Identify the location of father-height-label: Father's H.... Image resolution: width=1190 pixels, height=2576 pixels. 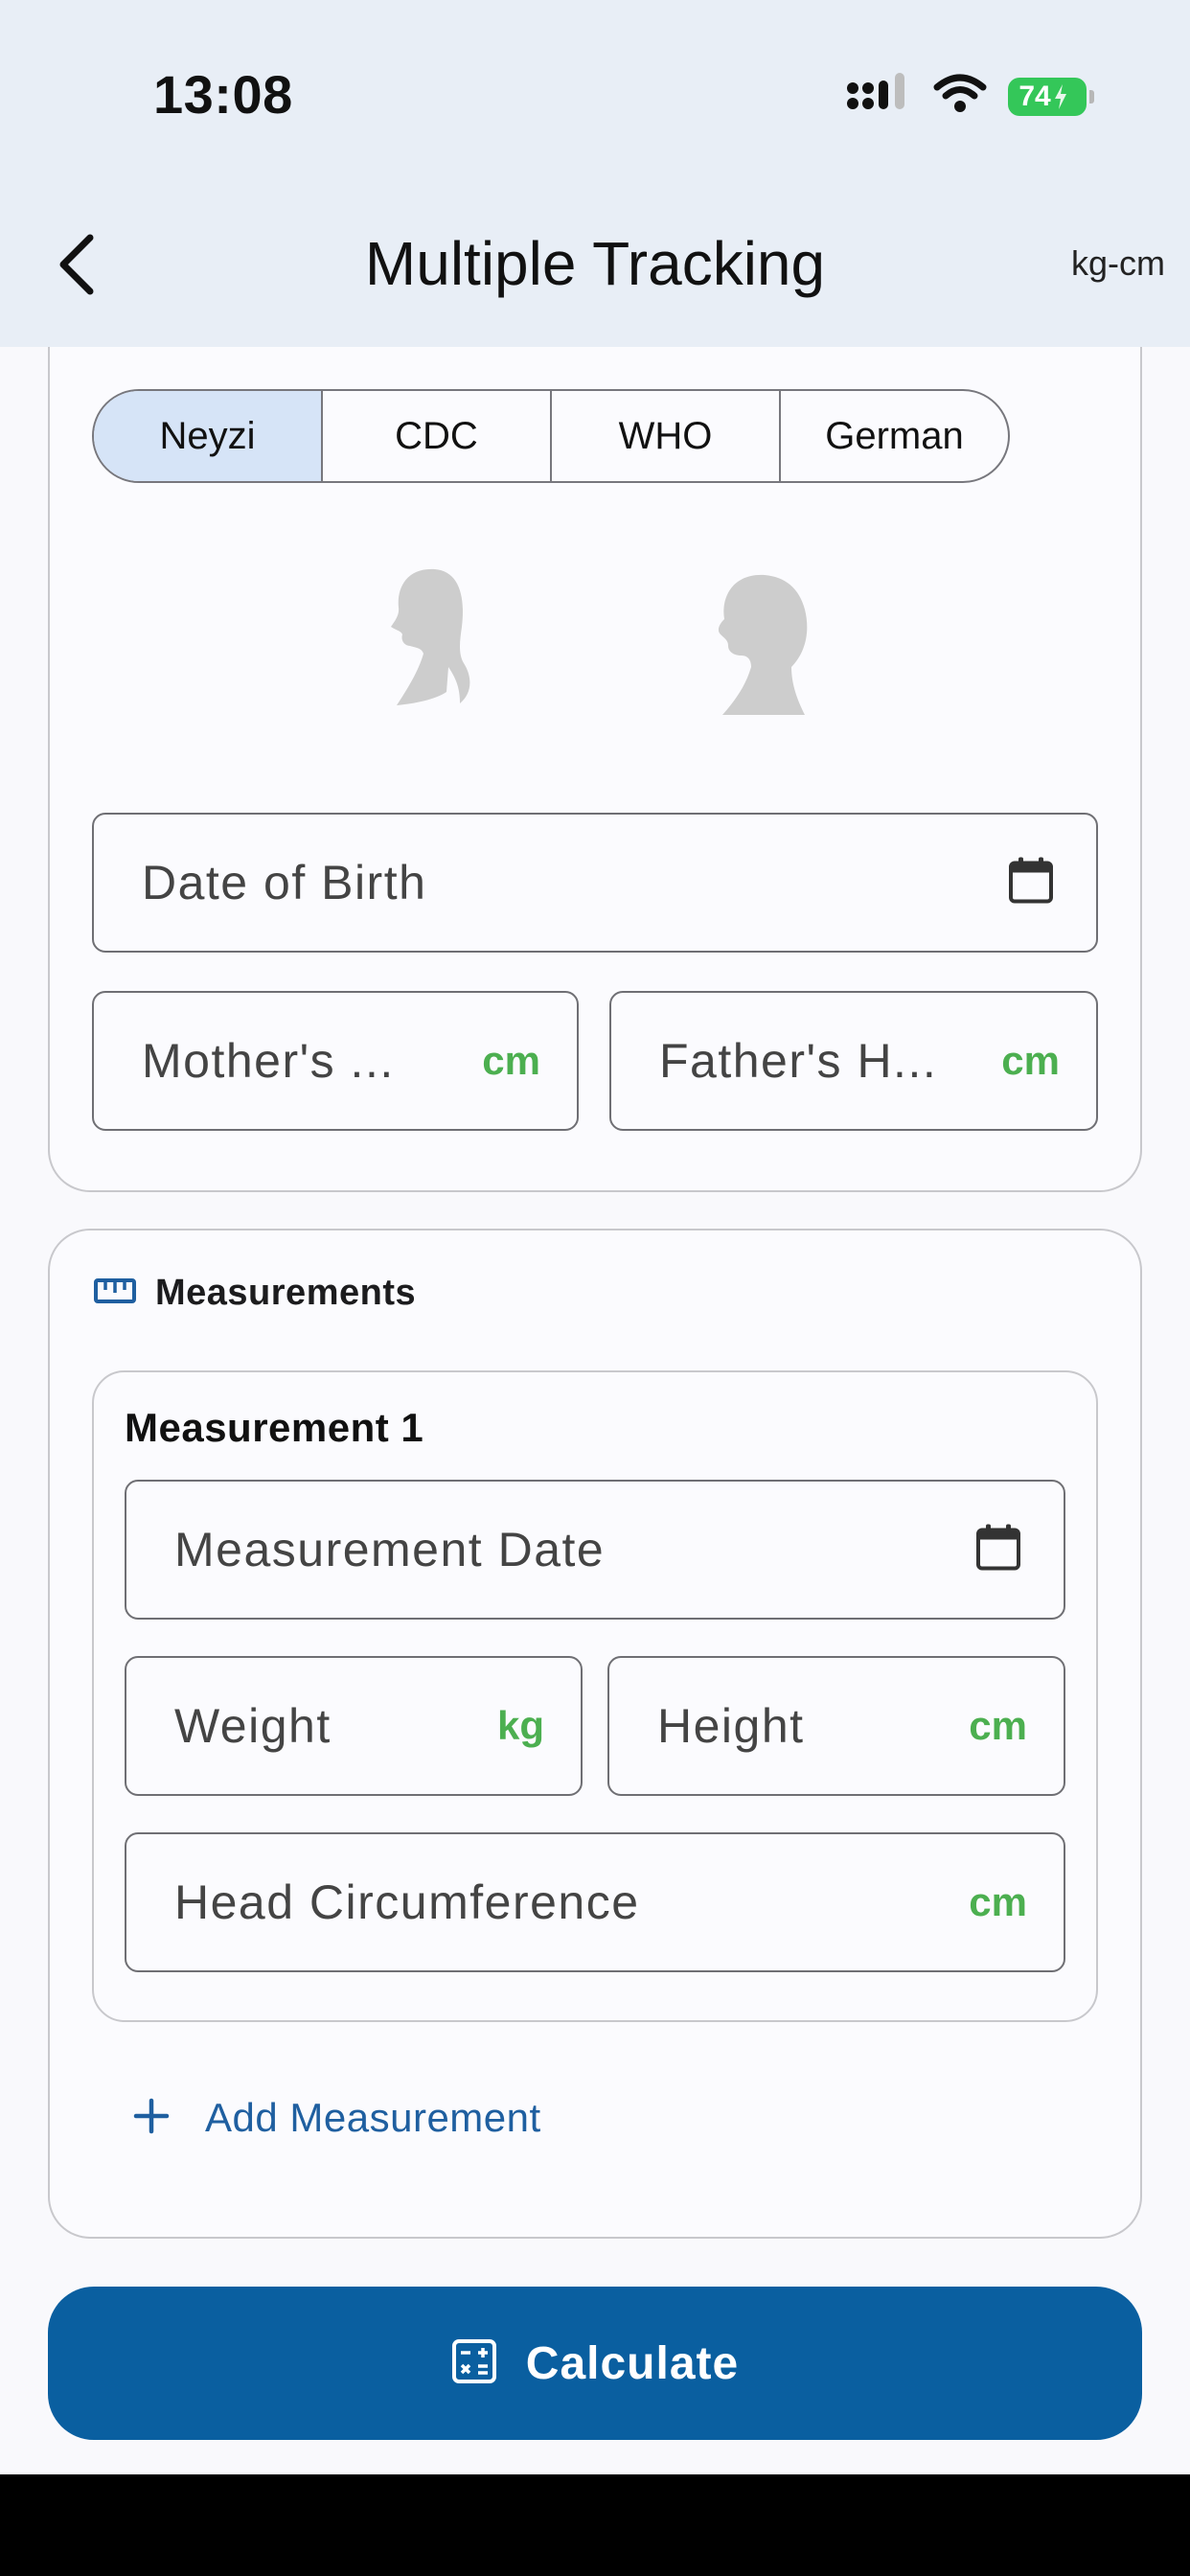
(798, 1061).